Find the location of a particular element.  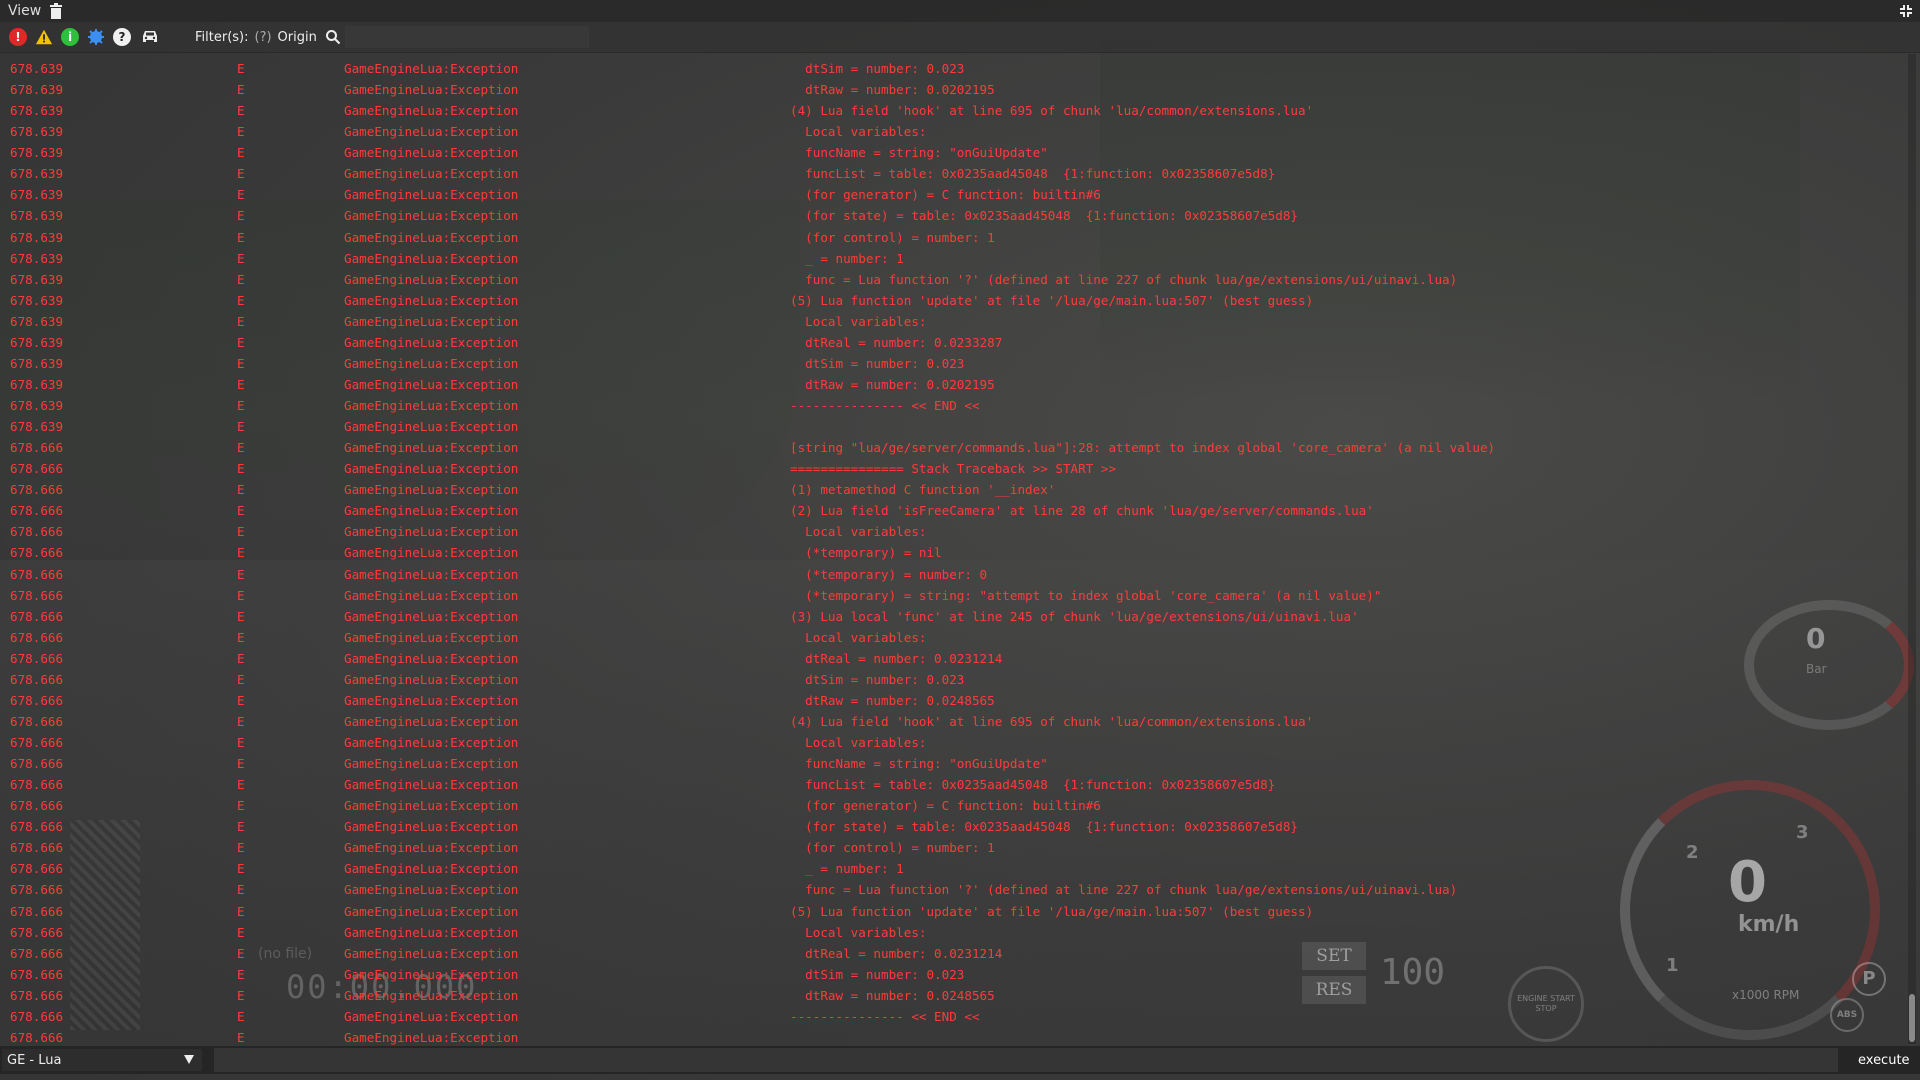

car-icon is located at coordinates (150, 37).